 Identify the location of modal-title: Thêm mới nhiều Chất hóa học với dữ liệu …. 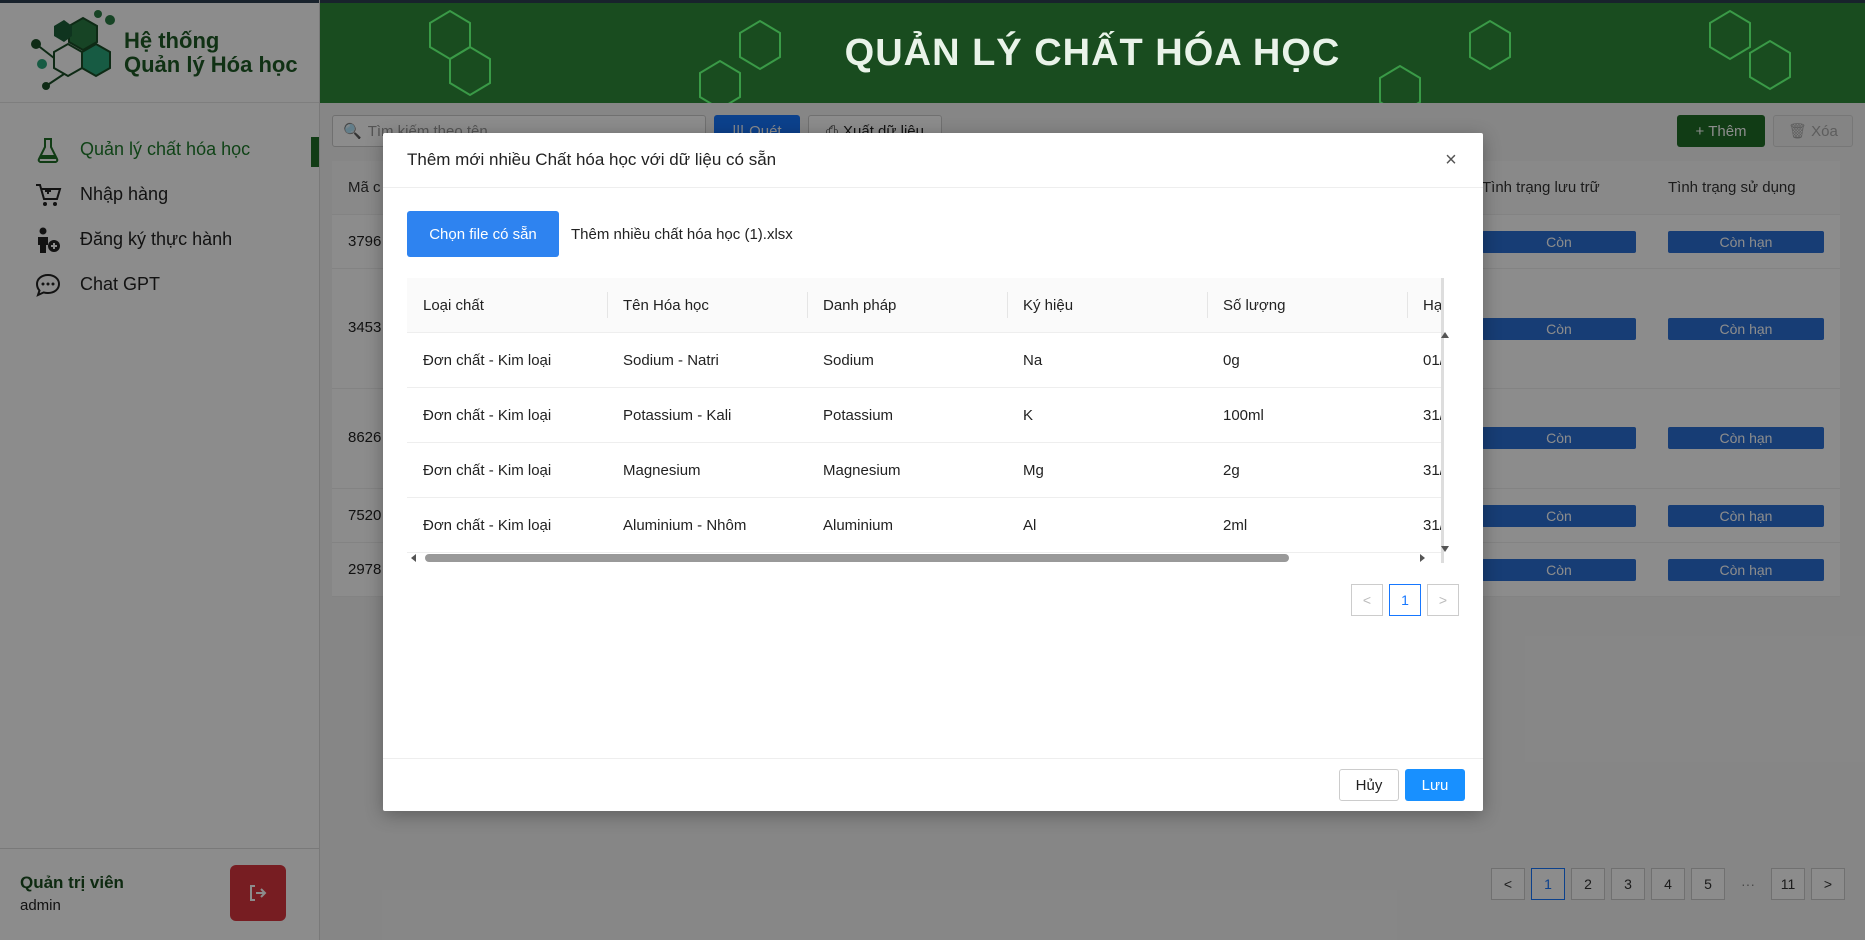
(592, 159).